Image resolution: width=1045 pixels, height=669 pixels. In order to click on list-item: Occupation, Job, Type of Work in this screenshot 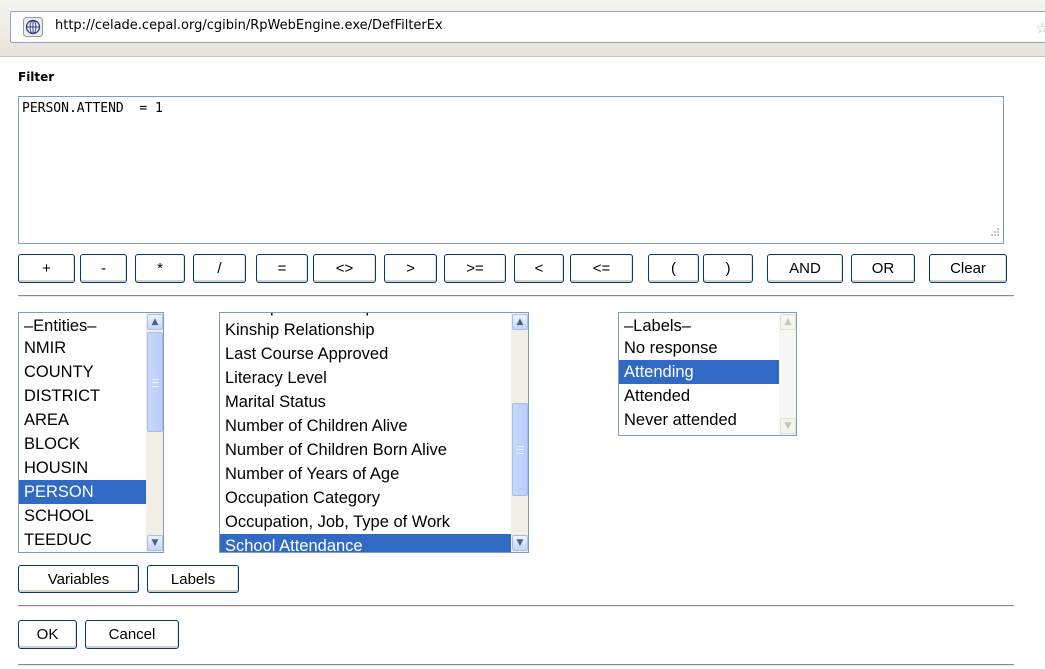, I will do `click(366, 522)`.